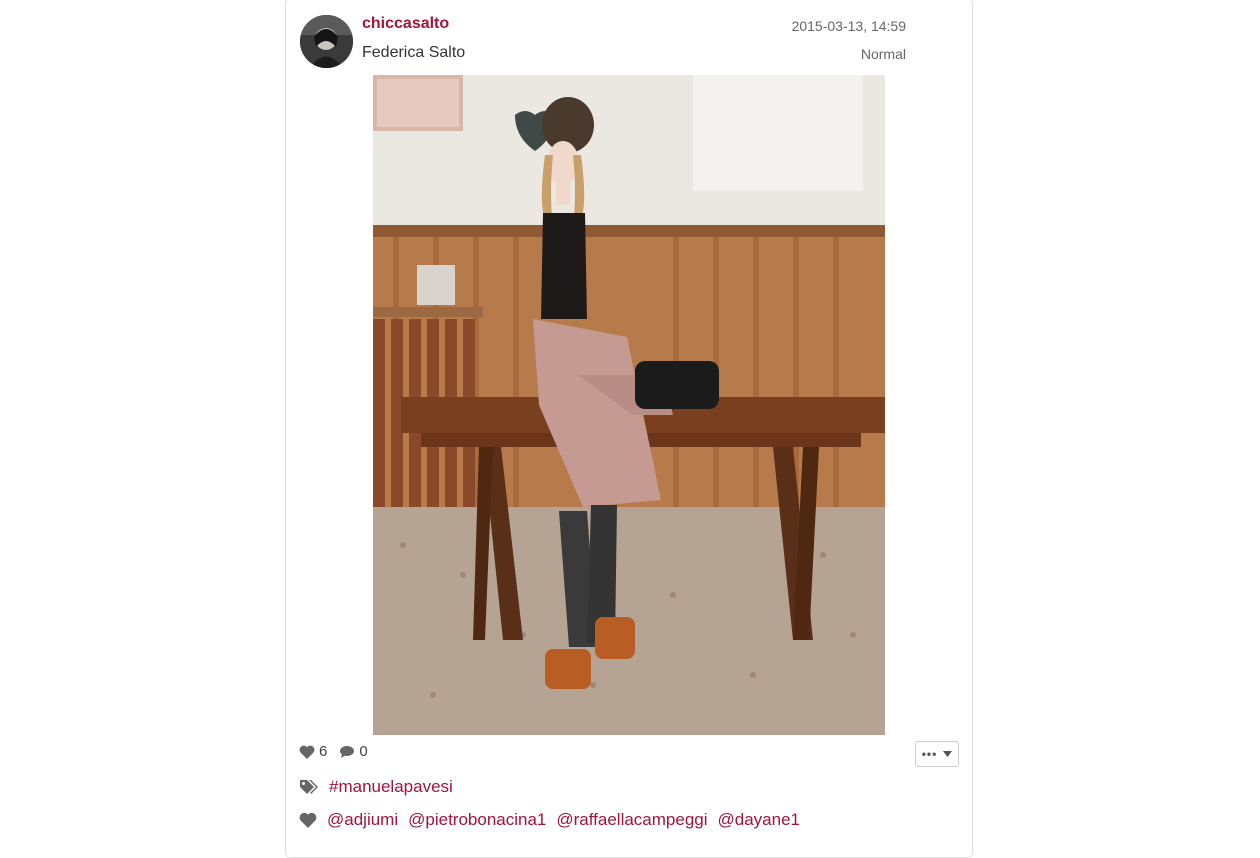 Image resolution: width=1260 pixels, height=858 pixels. I want to click on full-name: Federica Salto, so click(414, 52).